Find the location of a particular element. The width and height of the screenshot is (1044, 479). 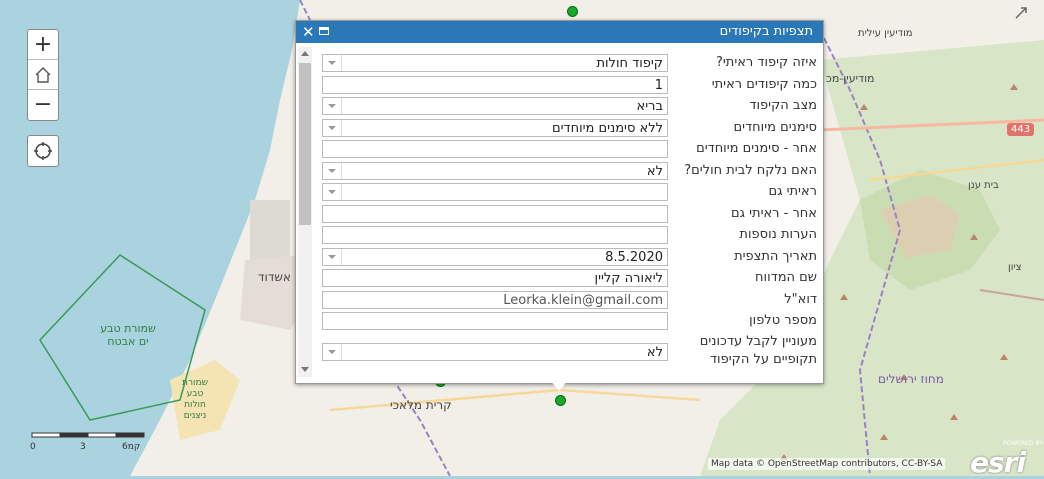

map-label-jerusalem-district: מחוז ירושלים is located at coordinates (911, 379).